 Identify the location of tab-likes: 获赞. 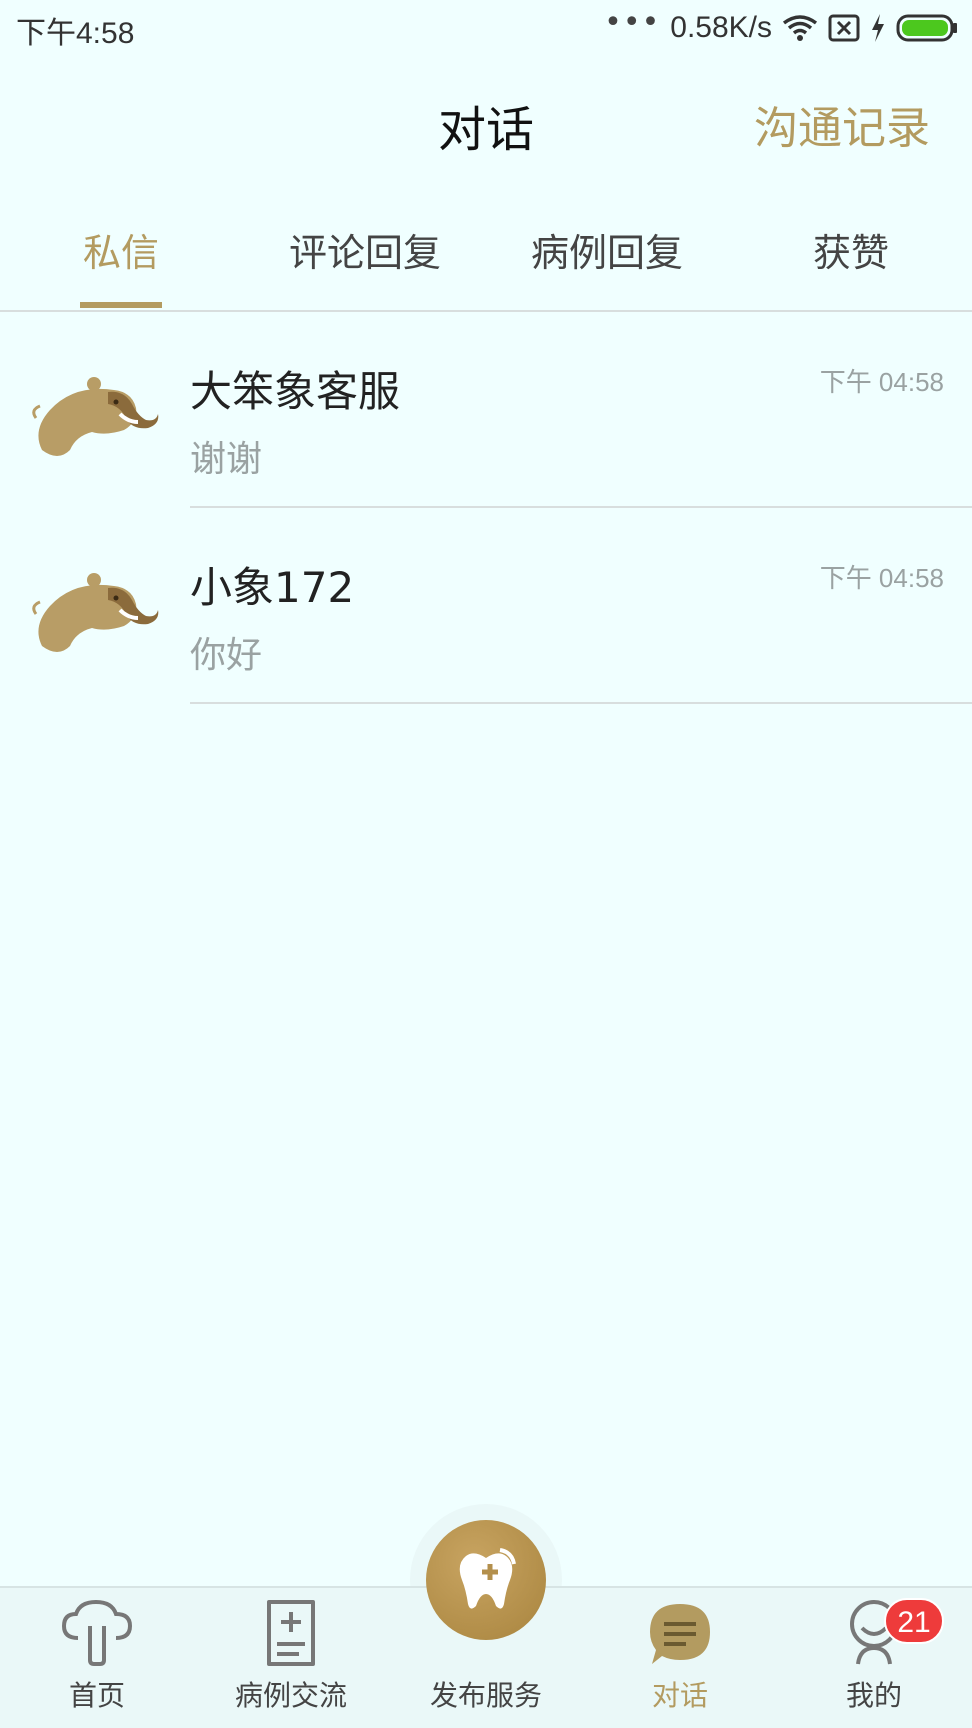
(851, 249).